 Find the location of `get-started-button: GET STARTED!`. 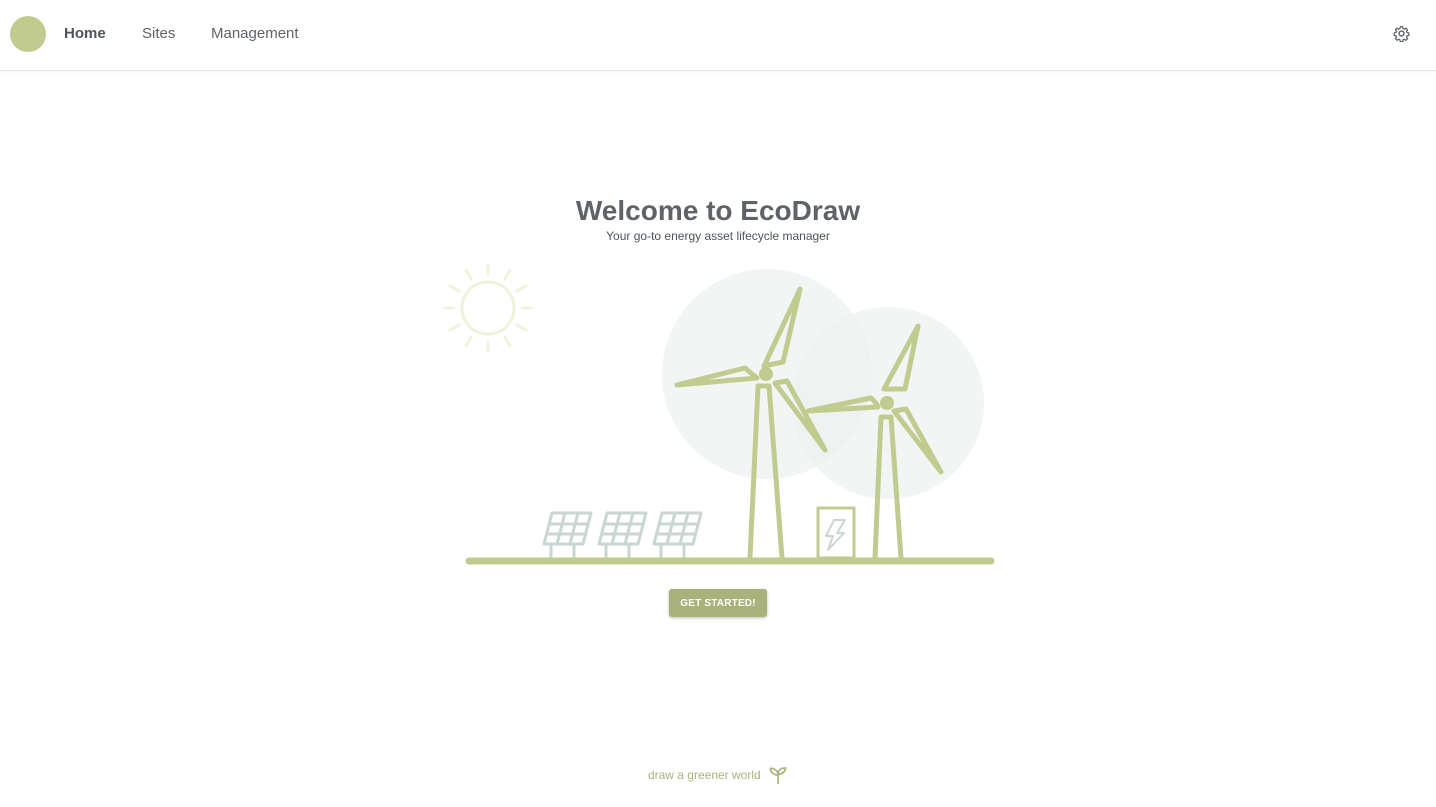

get-started-button: GET STARTED! is located at coordinates (718, 603).